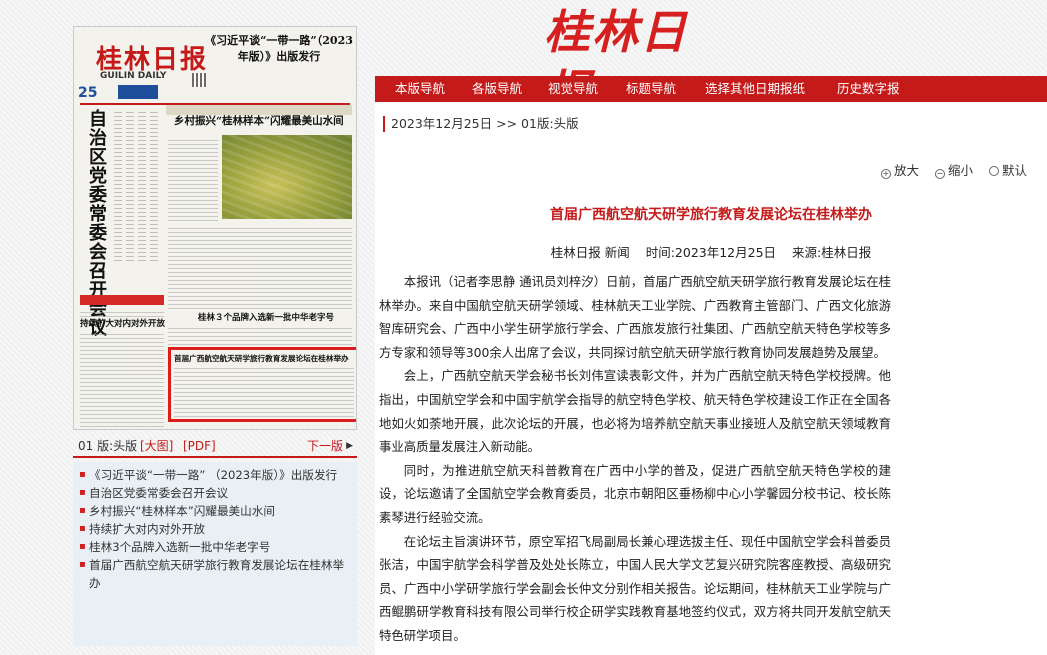 The width and height of the screenshot is (1047, 655). What do you see at coordinates (832, 252) in the screenshot?
I see `article-source: 来源:桂林日报` at bounding box center [832, 252].